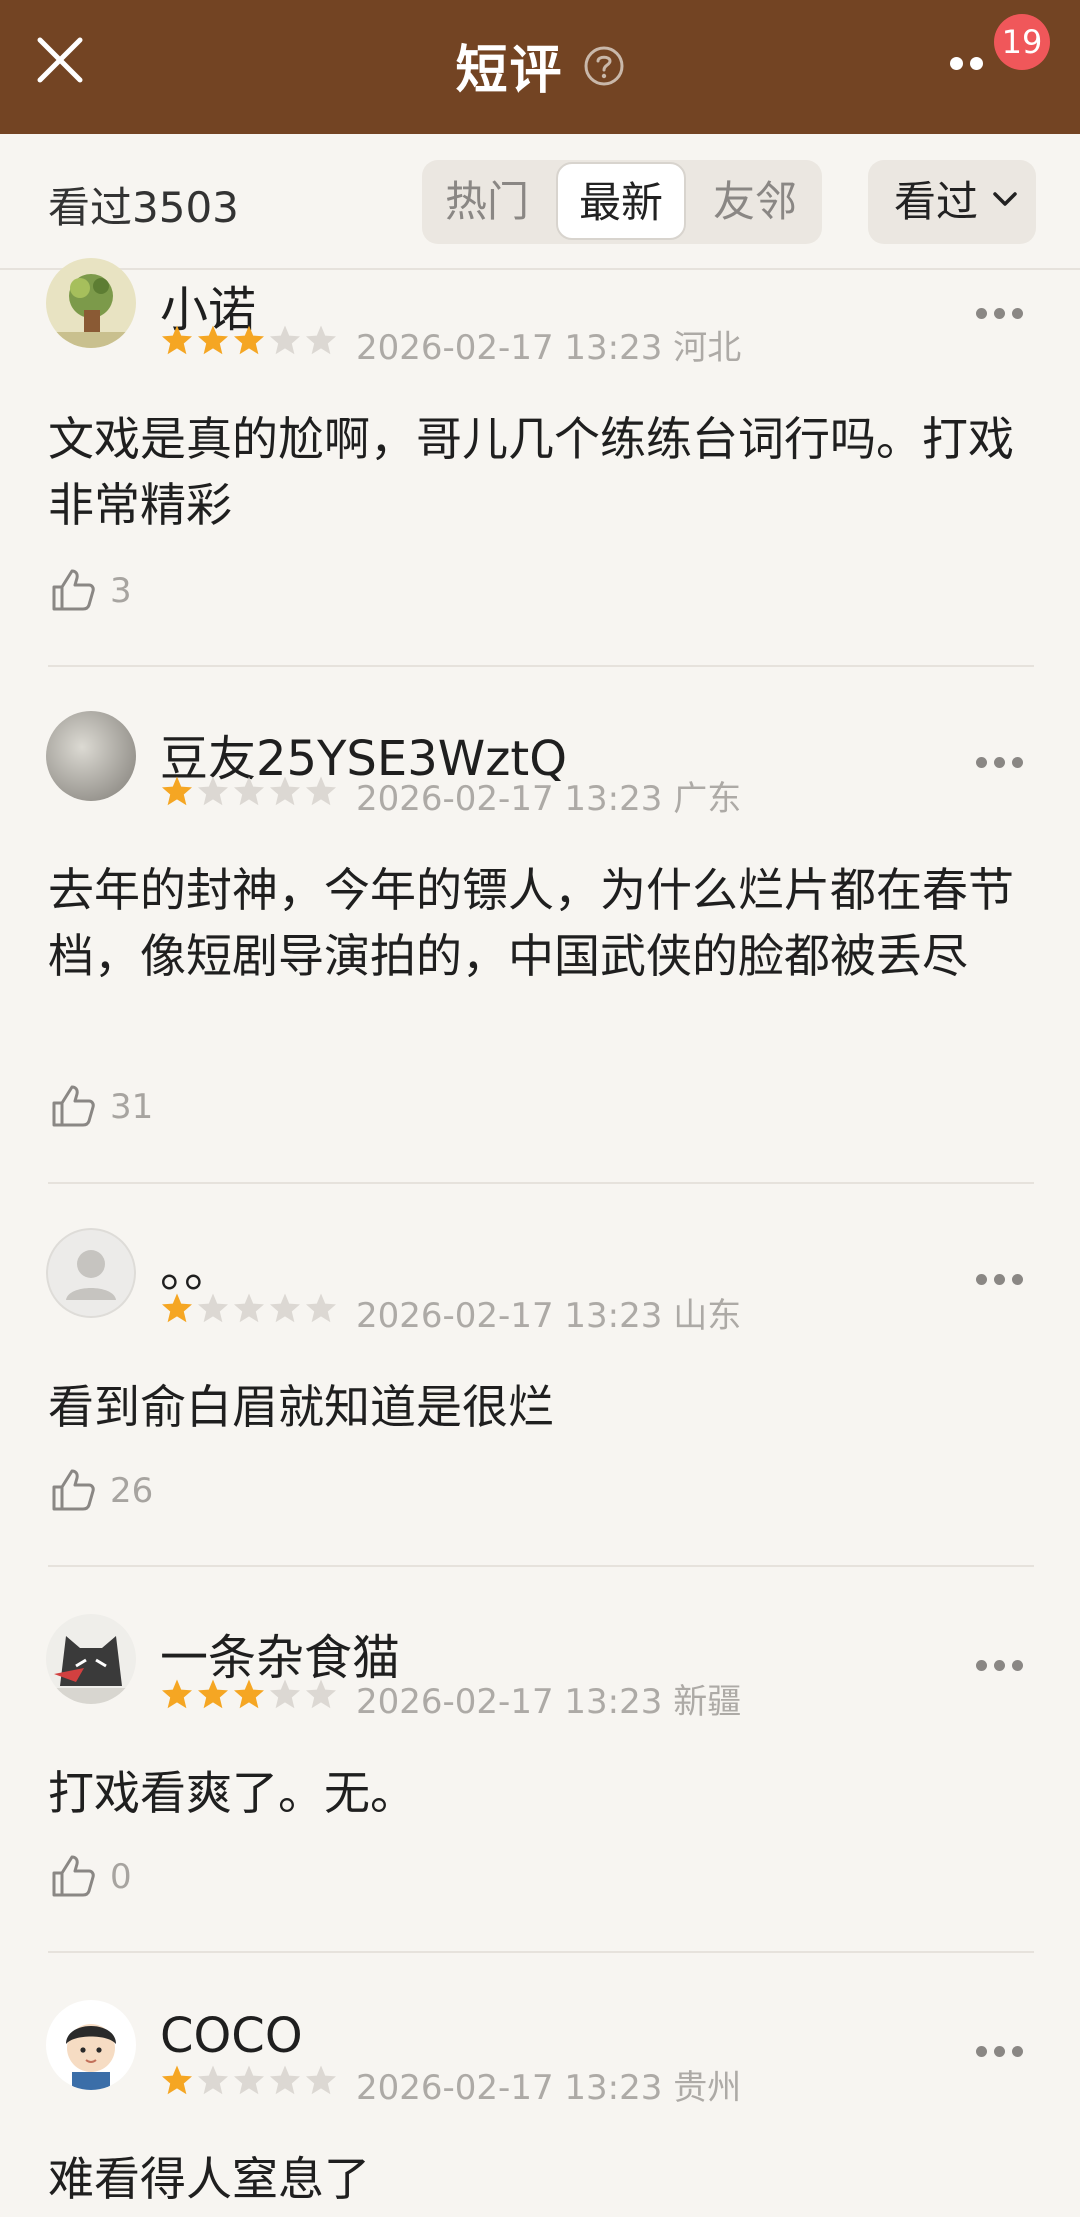  What do you see at coordinates (132, 1107) in the screenshot?
I see `like-count: 31` at bounding box center [132, 1107].